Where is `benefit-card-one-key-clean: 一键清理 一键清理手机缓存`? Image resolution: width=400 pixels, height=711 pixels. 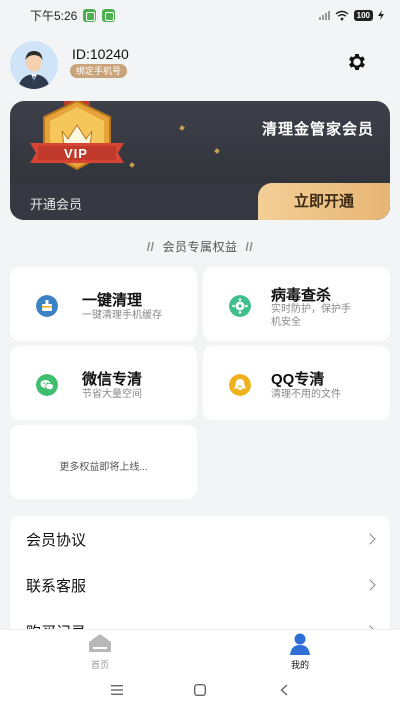 benefit-card-one-key-clean: 一键清理 一键清理手机缓存 is located at coordinates (103, 304).